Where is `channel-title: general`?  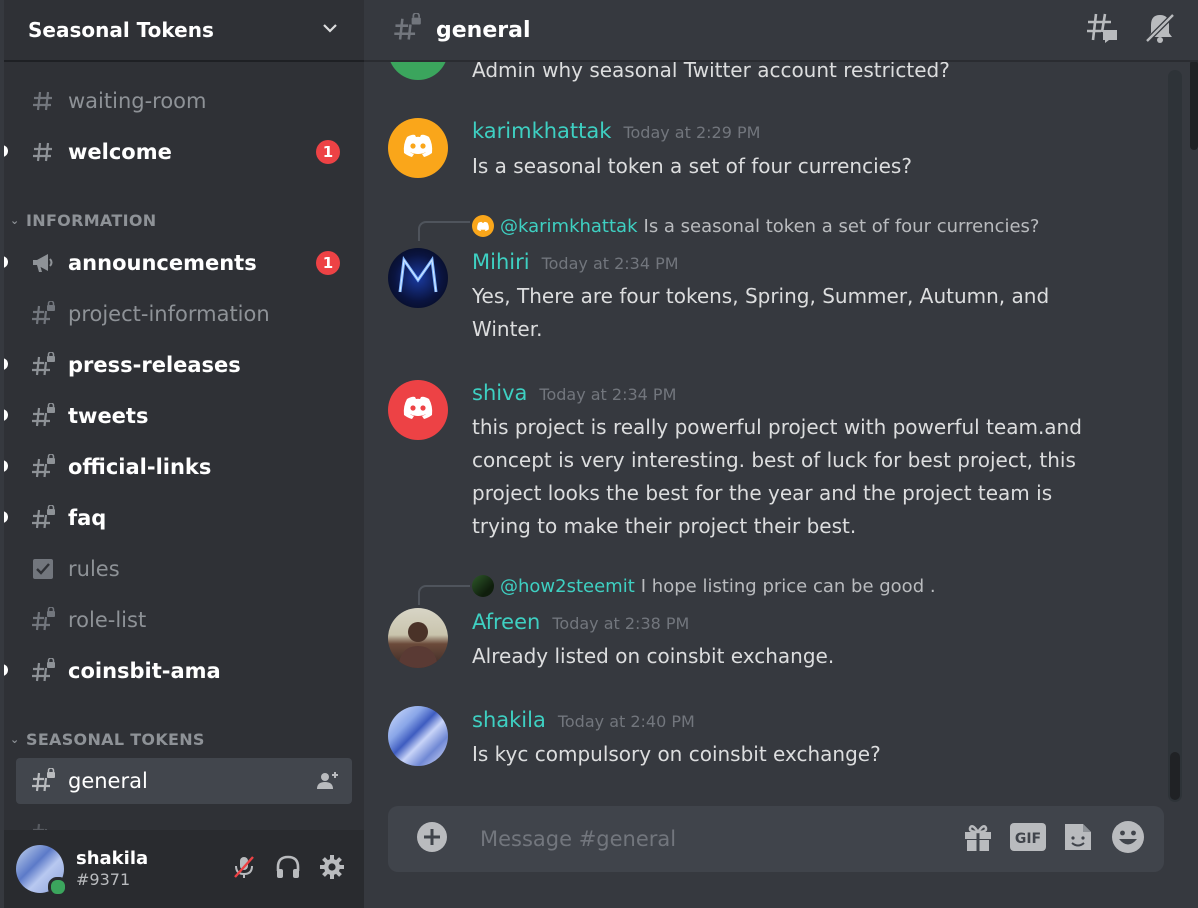 channel-title: general is located at coordinates (483, 30).